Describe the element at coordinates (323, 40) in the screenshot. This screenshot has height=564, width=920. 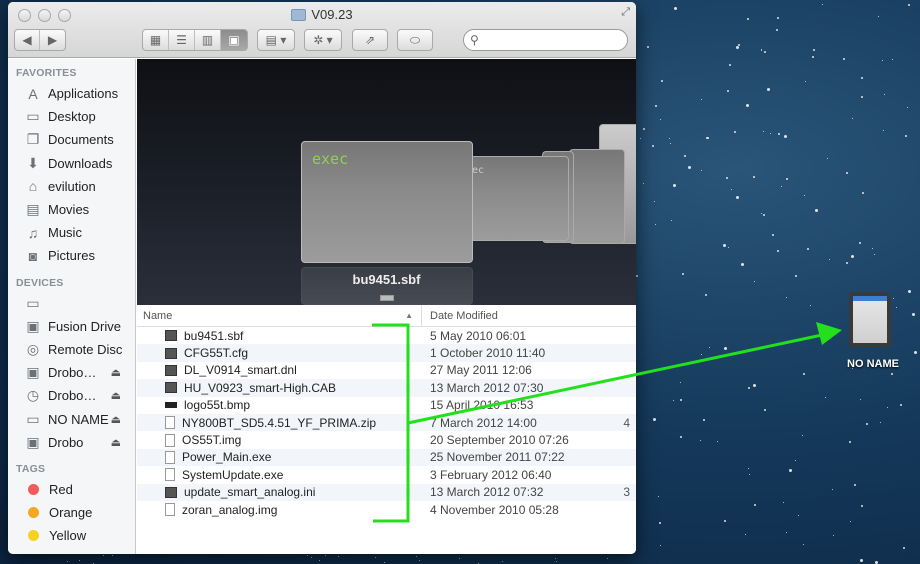
I see `action-button: ✲ ▾` at that location.